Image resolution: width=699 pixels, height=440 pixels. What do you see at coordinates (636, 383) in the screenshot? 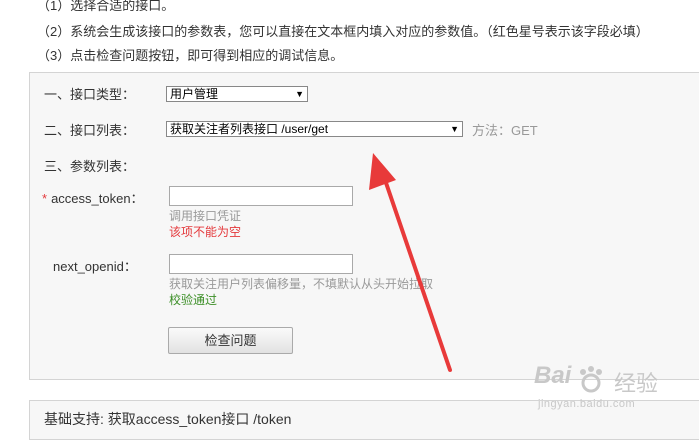
I see `watermark-jingyan-text: 经验` at bounding box center [636, 383].